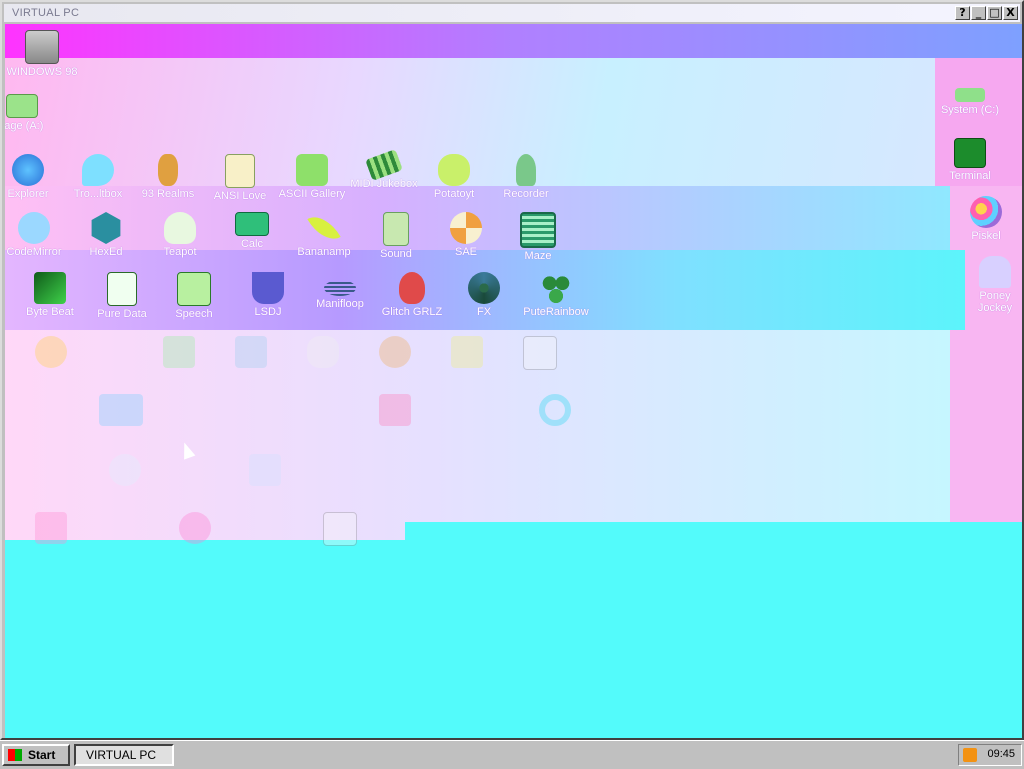 The width and height of the screenshot is (1024, 769). What do you see at coordinates (556, 288) in the screenshot?
I see `frogs-icon` at bounding box center [556, 288].